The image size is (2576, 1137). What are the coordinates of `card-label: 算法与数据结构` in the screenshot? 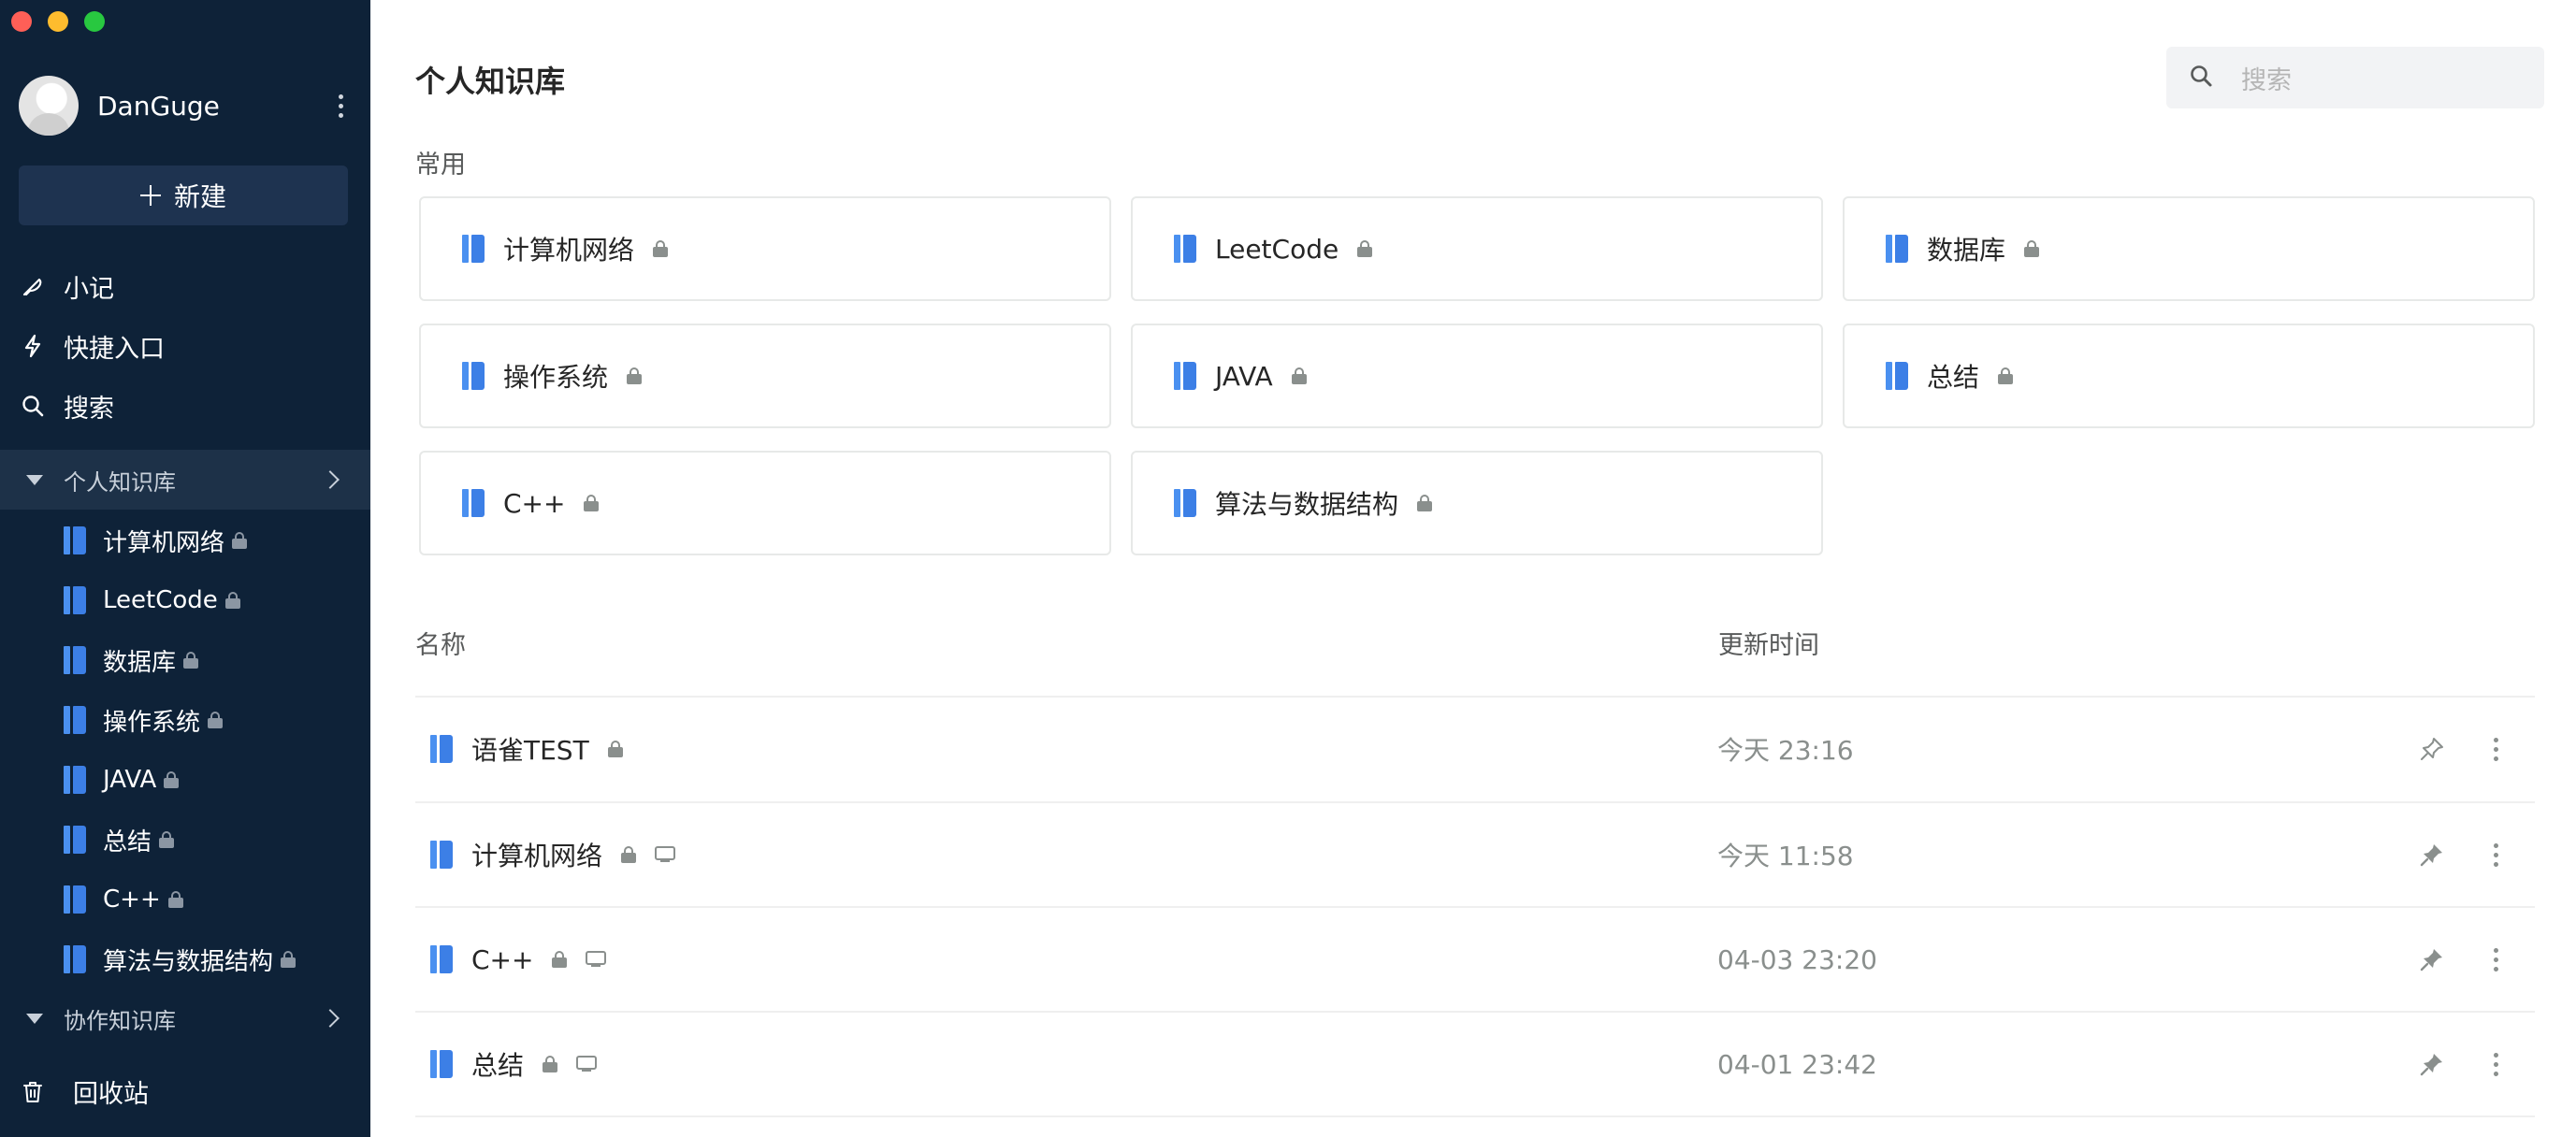 It's located at (1307, 504).